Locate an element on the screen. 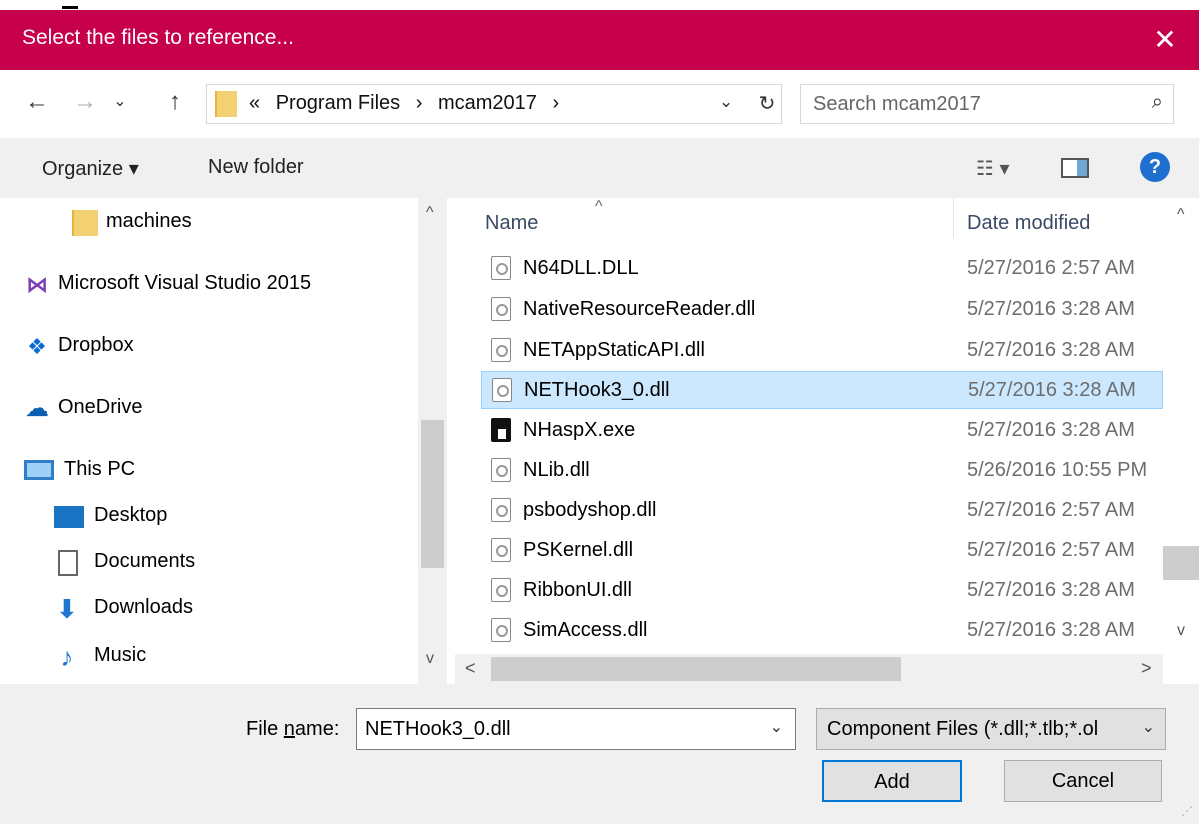  help-icon: ? is located at coordinates (1155, 167).